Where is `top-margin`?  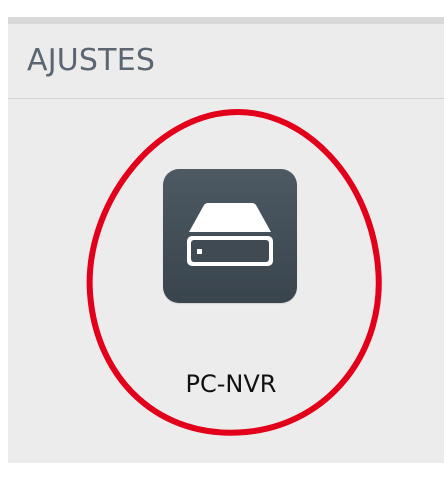
top-margin is located at coordinates (222, 8).